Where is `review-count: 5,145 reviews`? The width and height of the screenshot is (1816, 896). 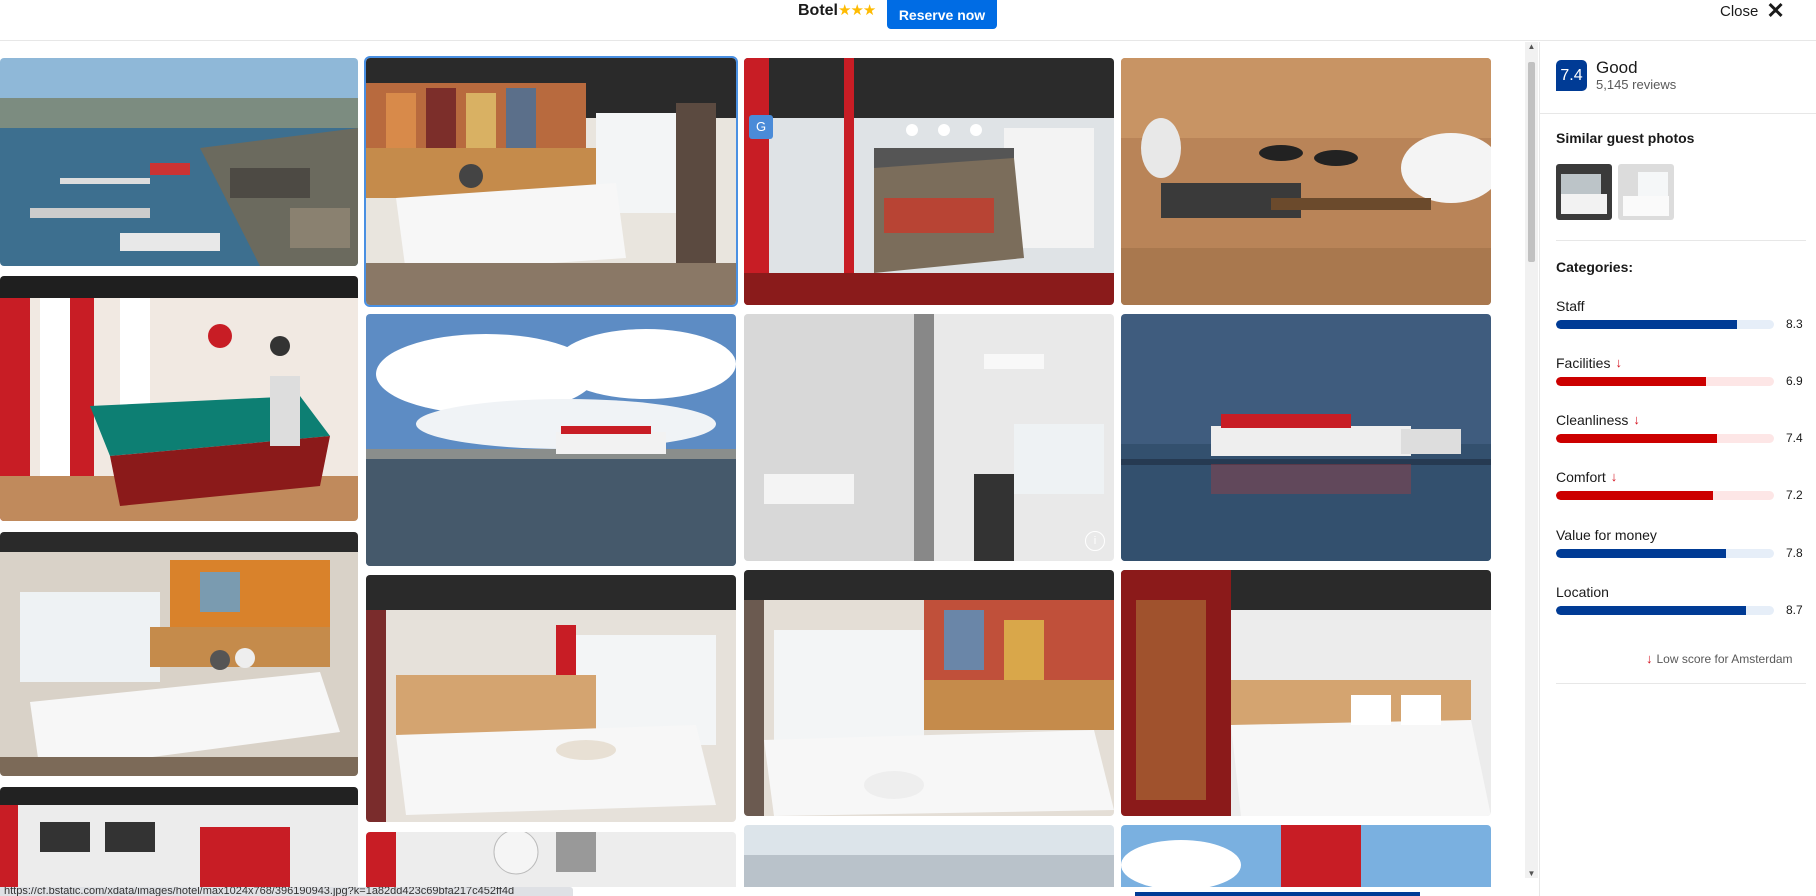 review-count: 5,145 reviews is located at coordinates (1636, 84).